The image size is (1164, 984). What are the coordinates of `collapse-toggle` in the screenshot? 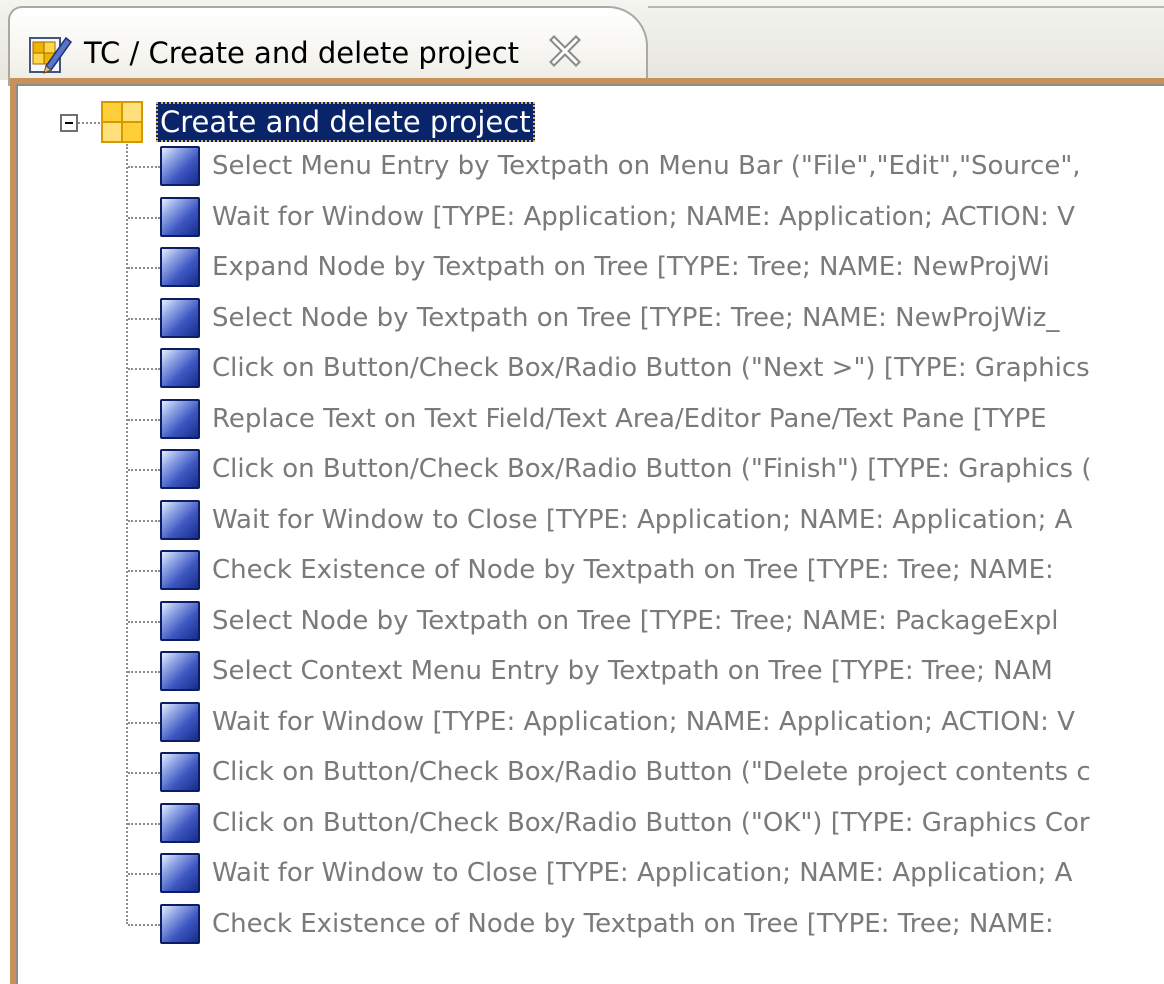 It's located at (69, 123).